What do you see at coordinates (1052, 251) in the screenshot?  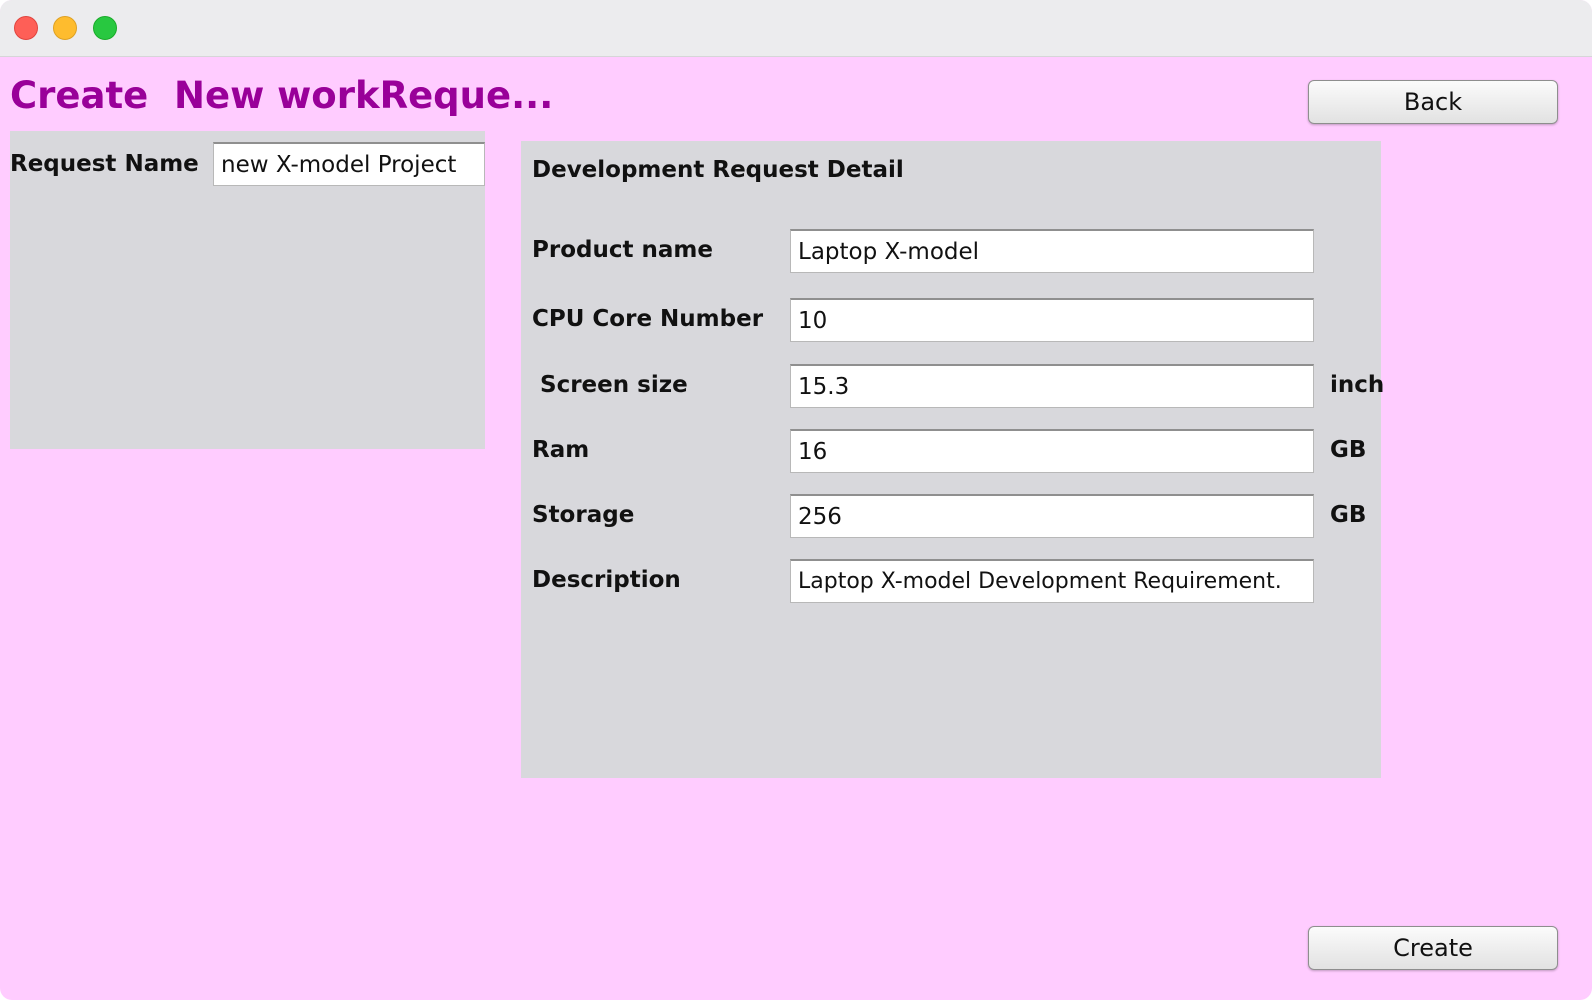 I see `product-name-input` at bounding box center [1052, 251].